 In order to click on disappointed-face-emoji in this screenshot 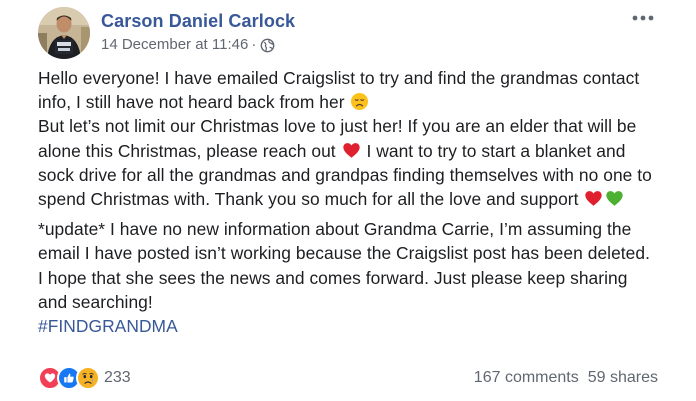, I will do `click(360, 102)`.